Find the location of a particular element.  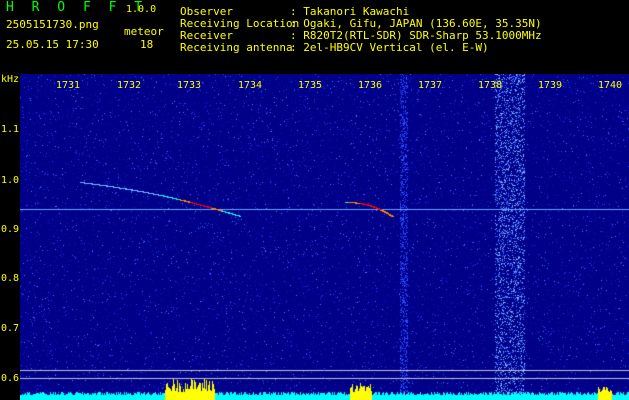

y-tick-label: 0.6 is located at coordinates (10, 378).